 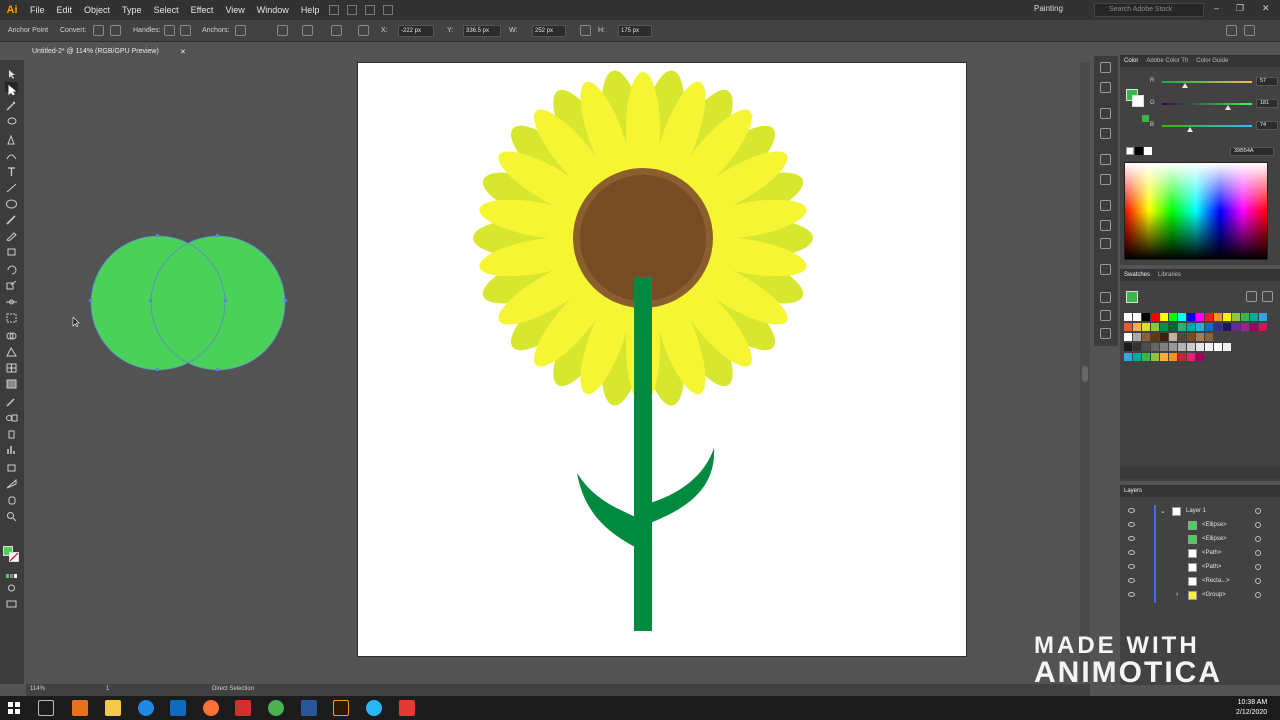 I want to click on free-transform-tool-icon, so click(x=11, y=316).